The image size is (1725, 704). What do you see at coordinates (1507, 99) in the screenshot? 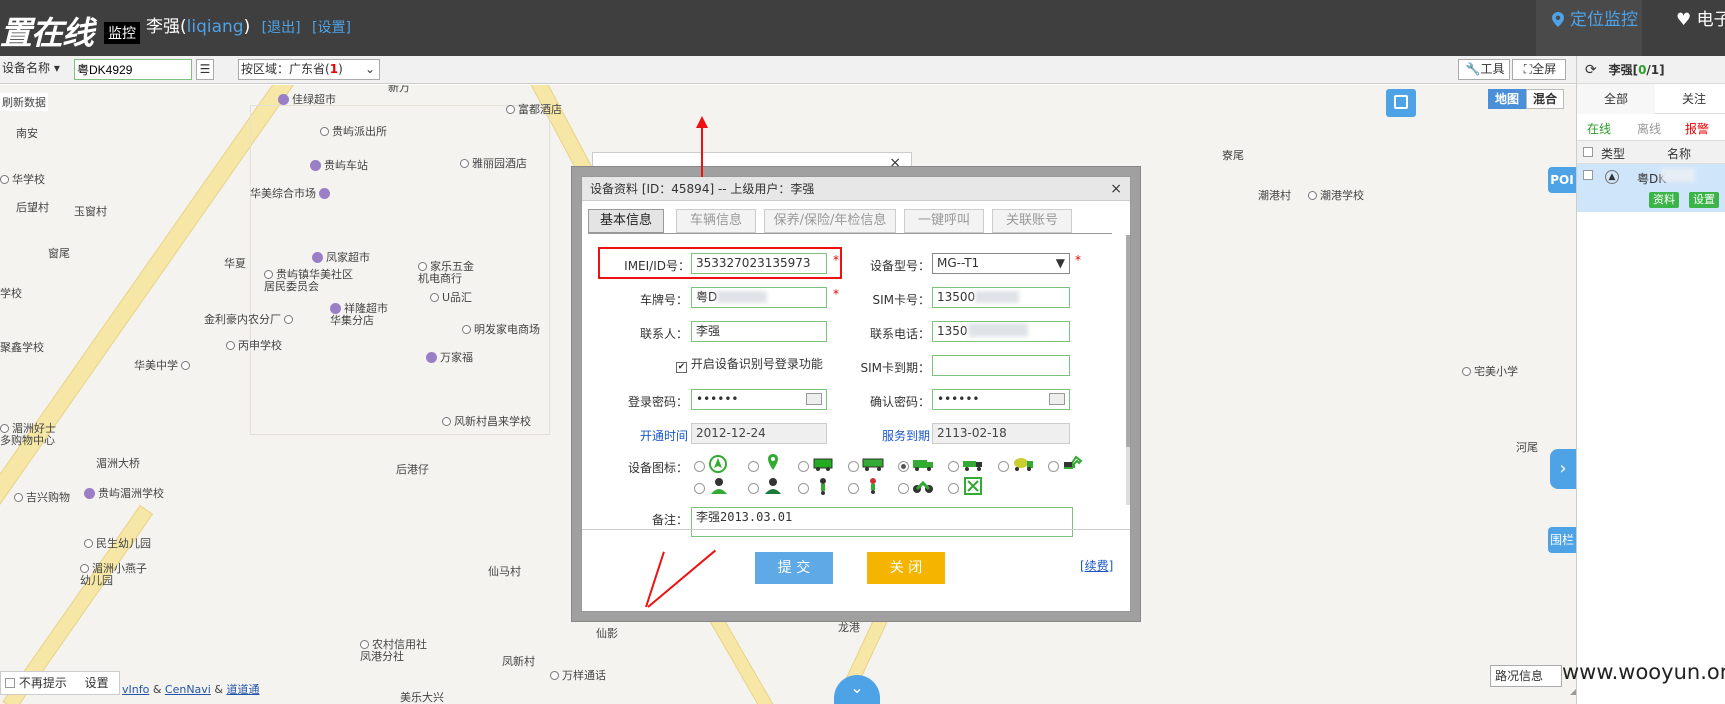
I see `map-type-map: 地图` at bounding box center [1507, 99].